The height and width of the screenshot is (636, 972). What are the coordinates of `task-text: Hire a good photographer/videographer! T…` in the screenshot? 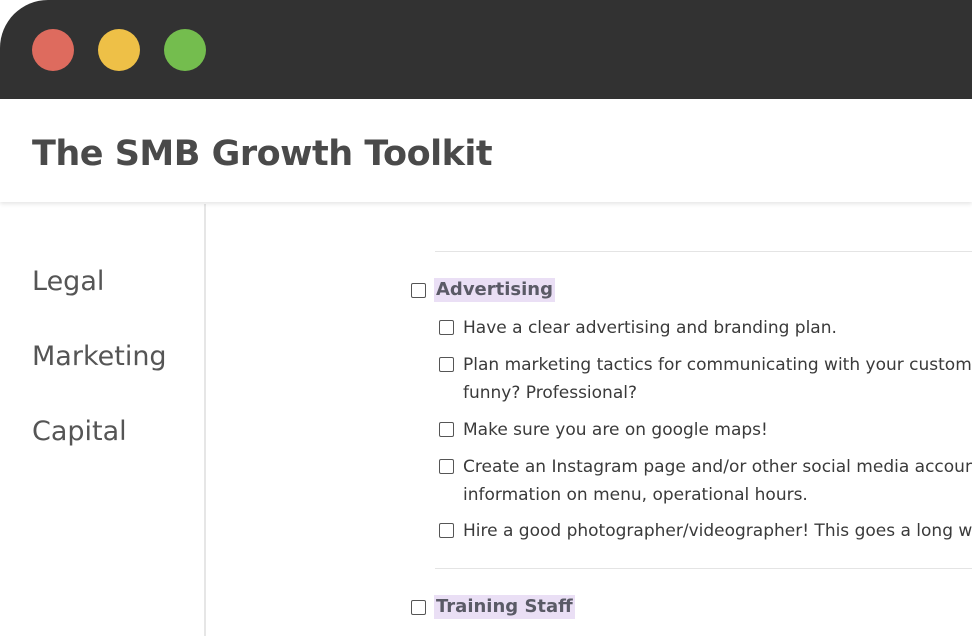 It's located at (717, 531).